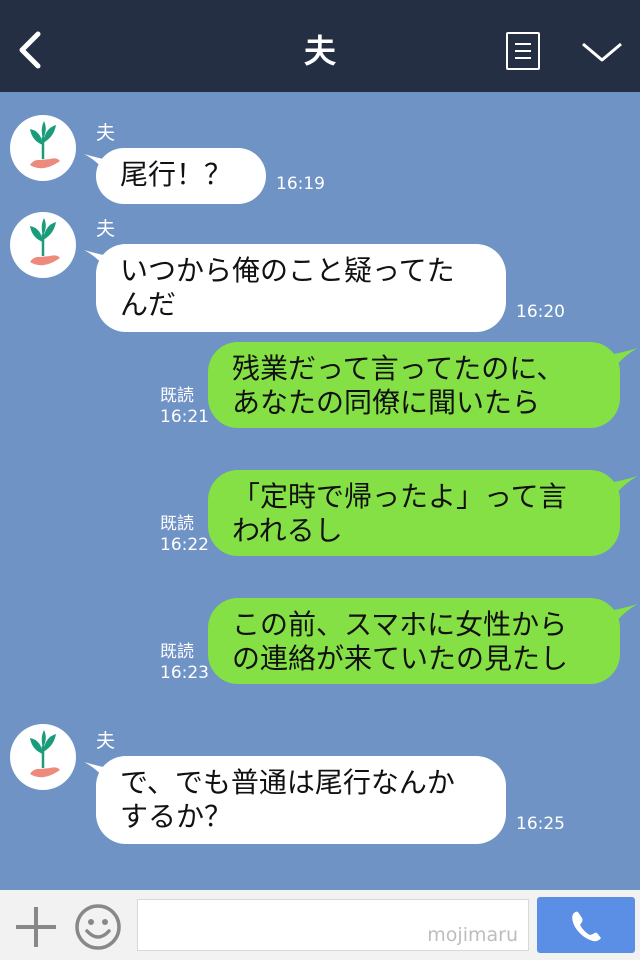 This screenshot has height=960, width=640. I want to click on chat-header: 夫, so click(320, 46).